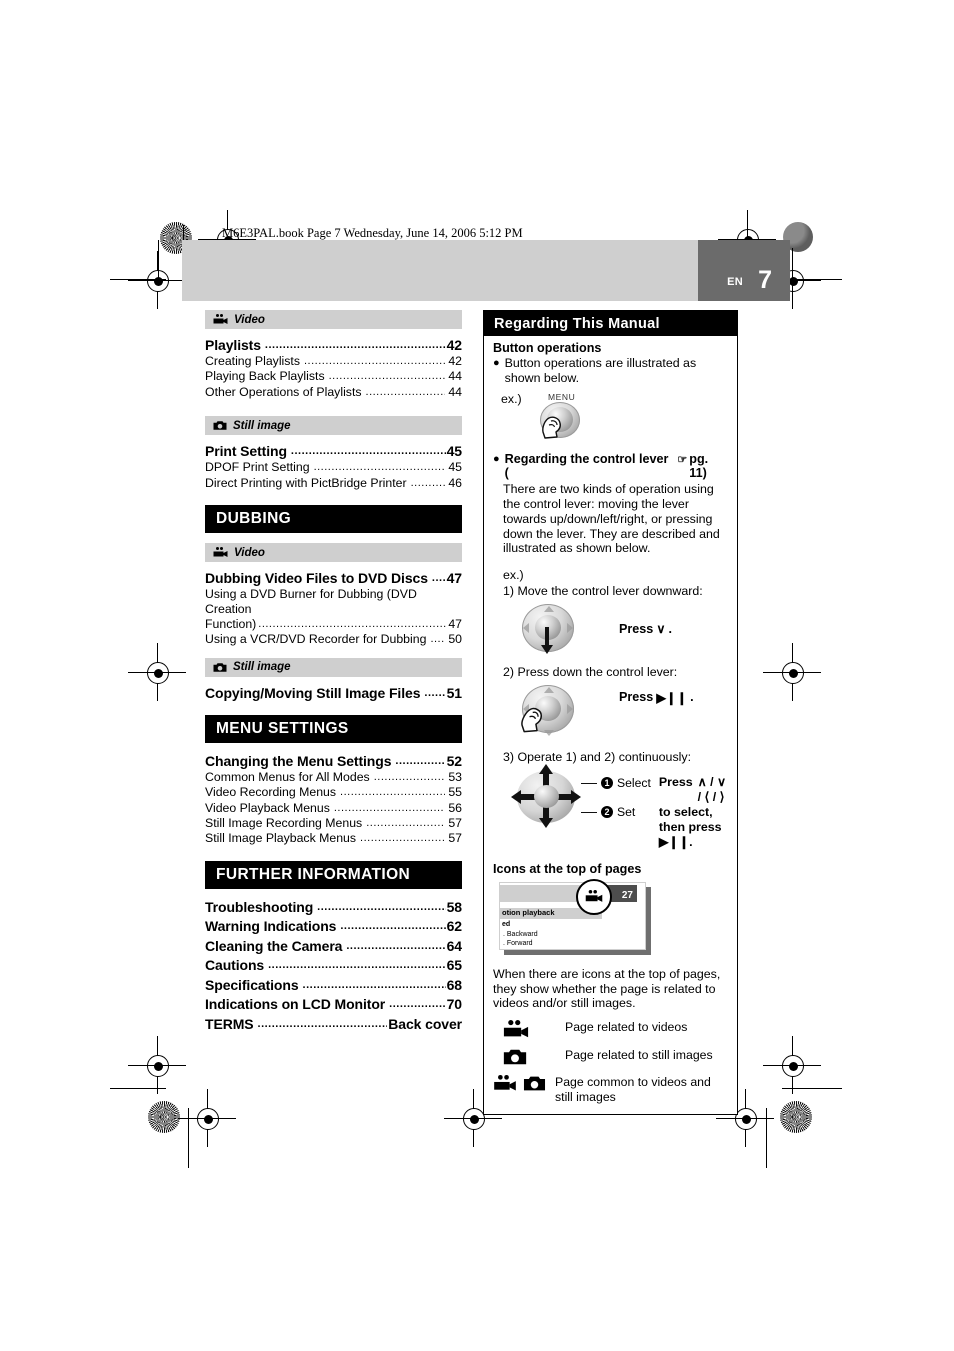 This screenshot has height=1351, width=954. I want to click on section-bar-dubbing: DUBBING, so click(333, 519).